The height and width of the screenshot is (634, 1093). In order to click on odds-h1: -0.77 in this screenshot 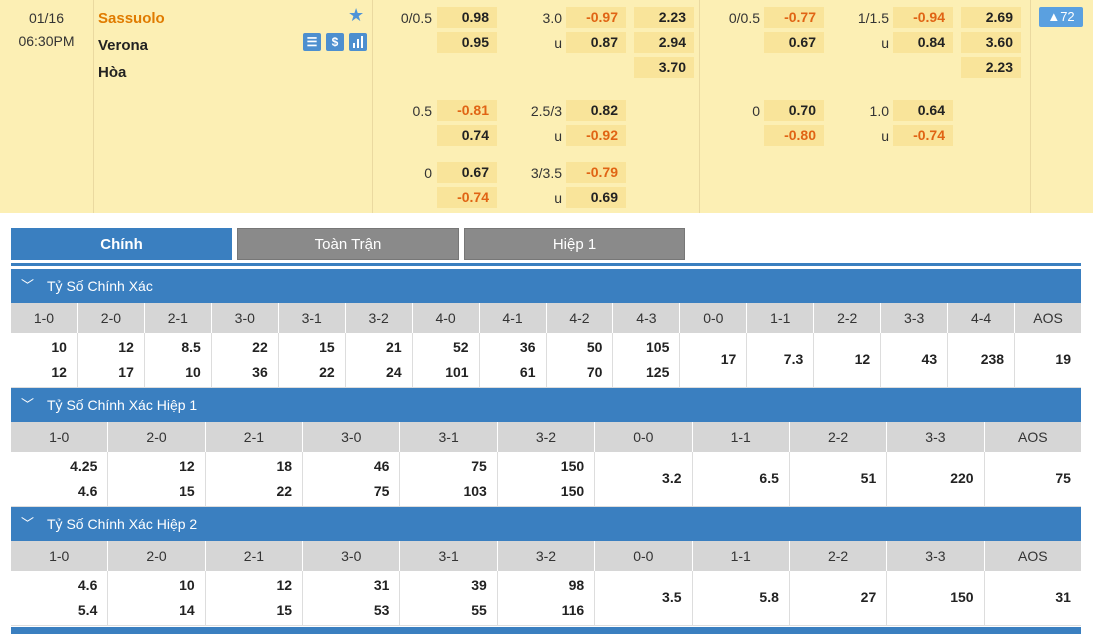, I will do `click(794, 17)`.